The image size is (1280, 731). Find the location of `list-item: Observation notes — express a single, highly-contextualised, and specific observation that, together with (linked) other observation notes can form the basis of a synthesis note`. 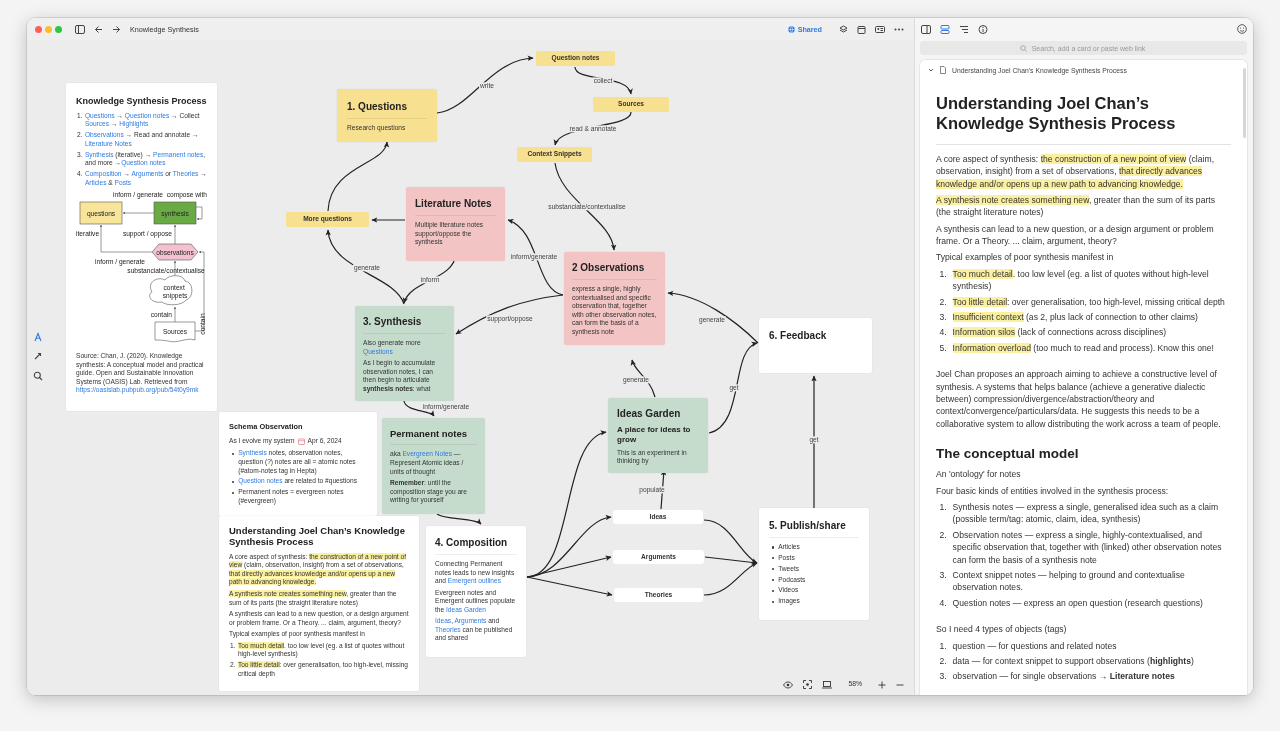

list-item: Observation notes — express a single, highly-contextualised, and specific observation that, together with (linked) other observation notes can form the basis of a synthesis note is located at coordinates (1087, 547).